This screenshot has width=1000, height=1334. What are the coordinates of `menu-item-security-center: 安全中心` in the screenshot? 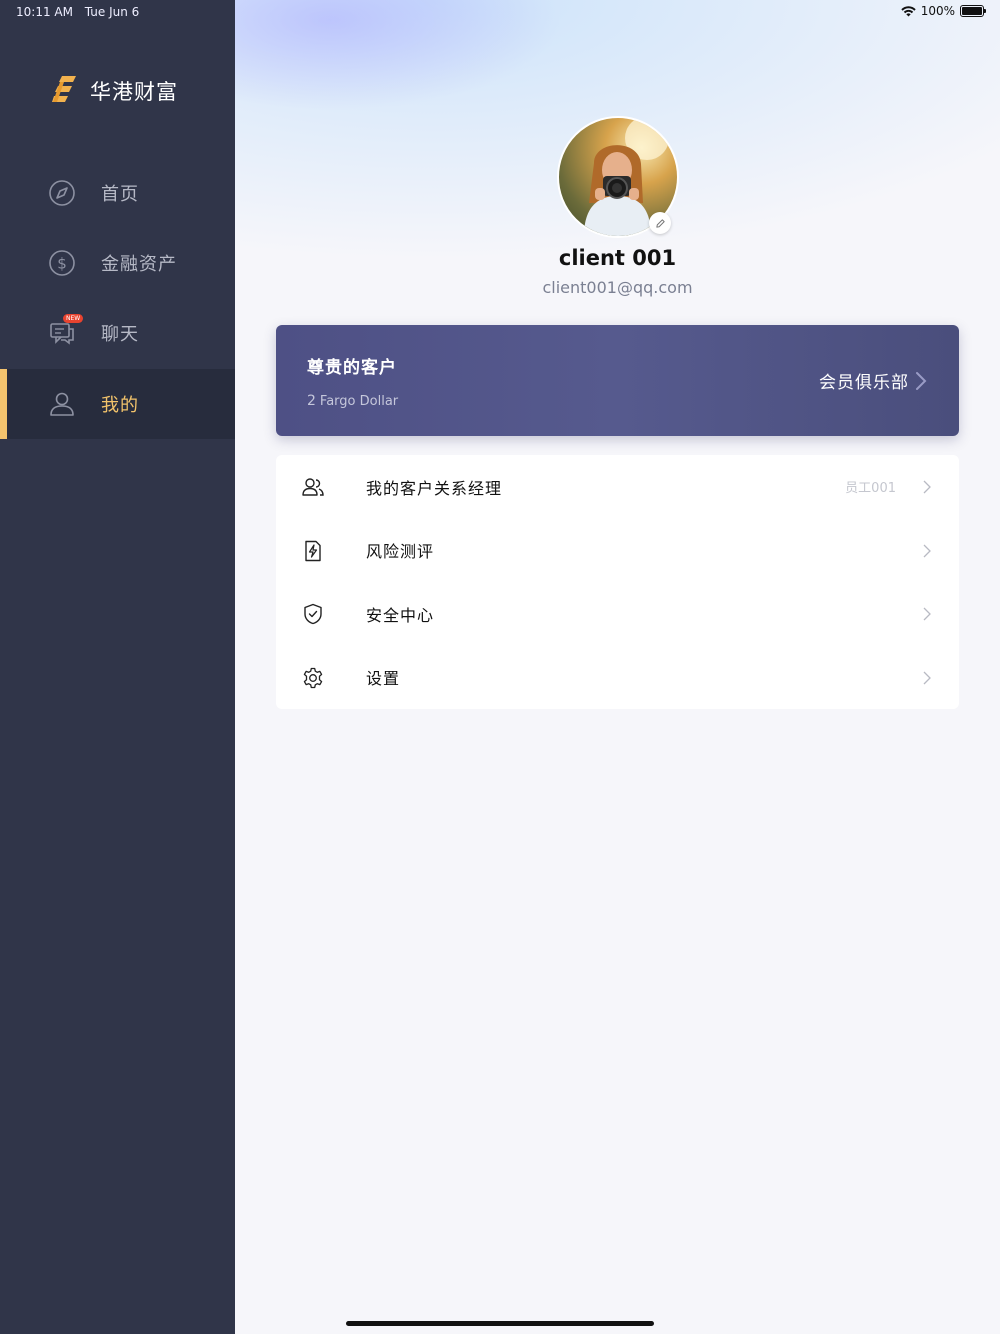 It's located at (617, 614).